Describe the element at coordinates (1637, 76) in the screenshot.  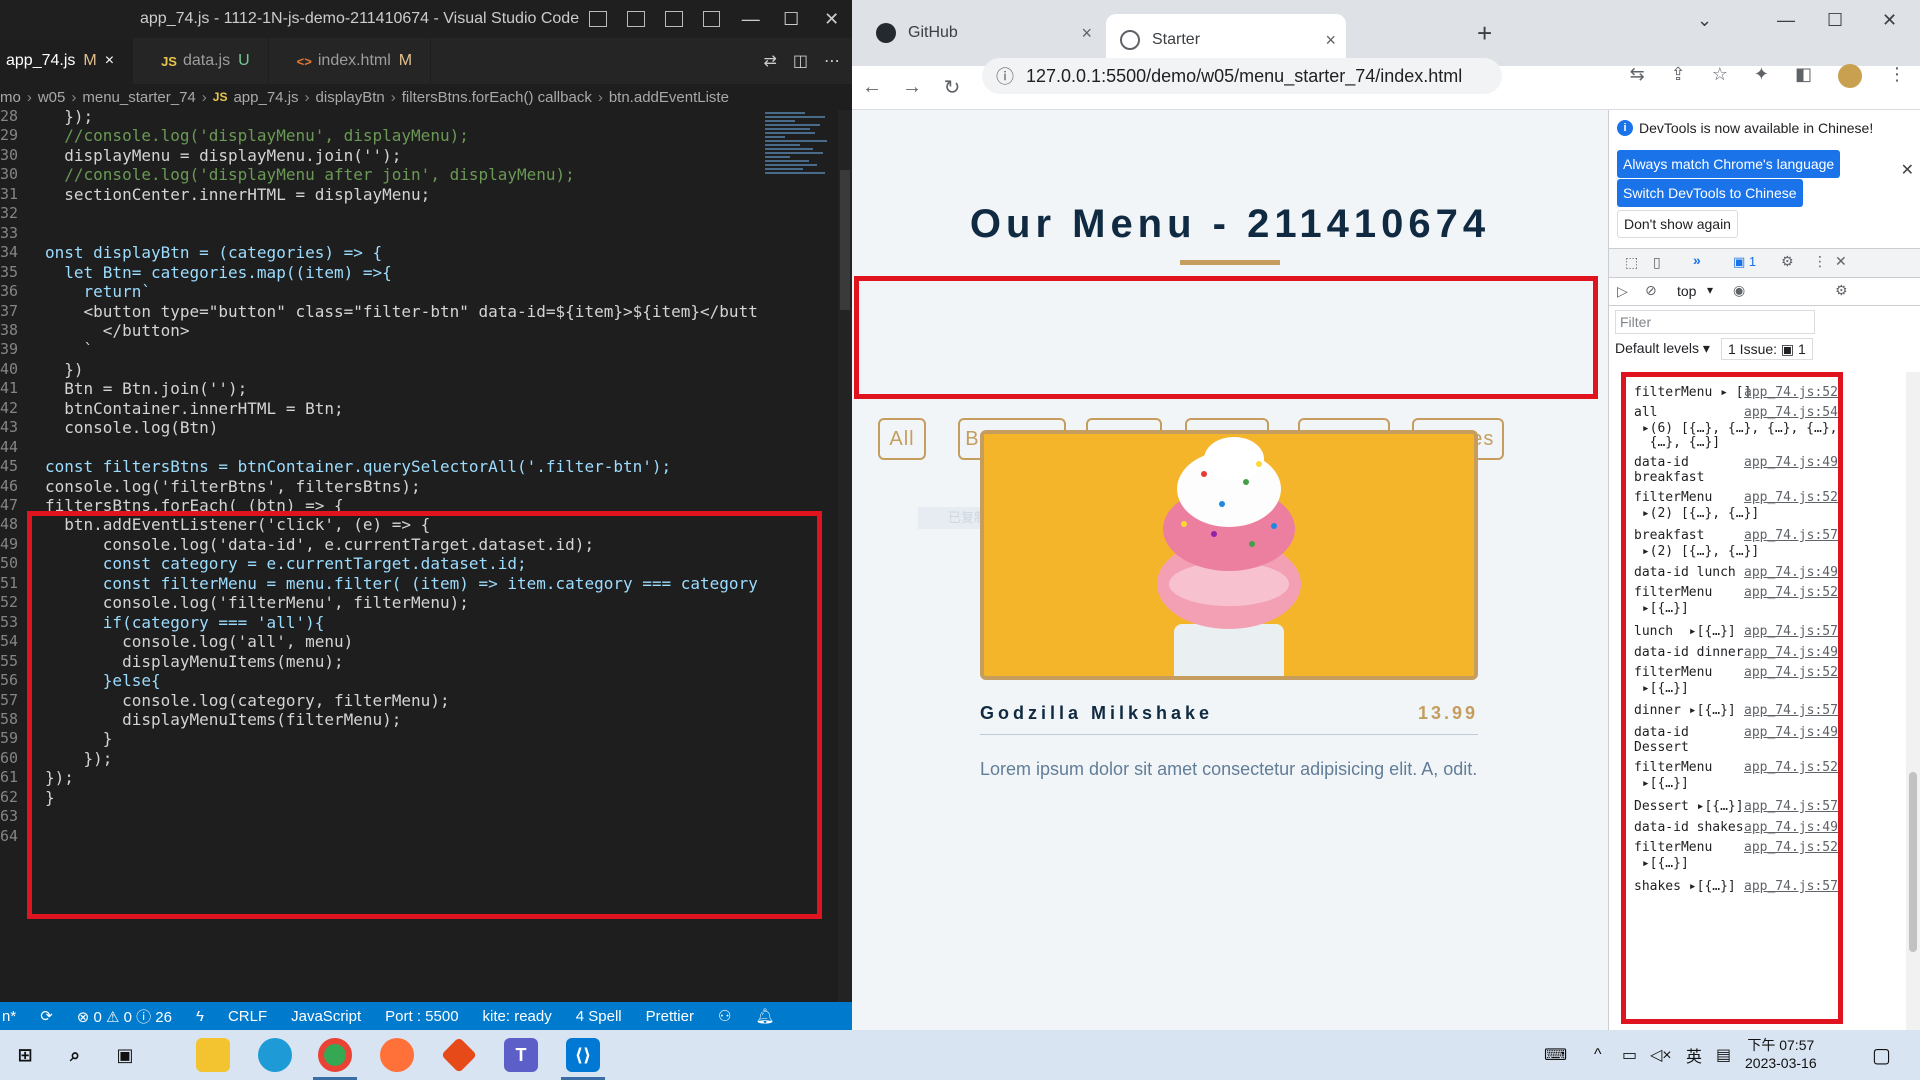
I see `translate-icon: ⇆` at that location.